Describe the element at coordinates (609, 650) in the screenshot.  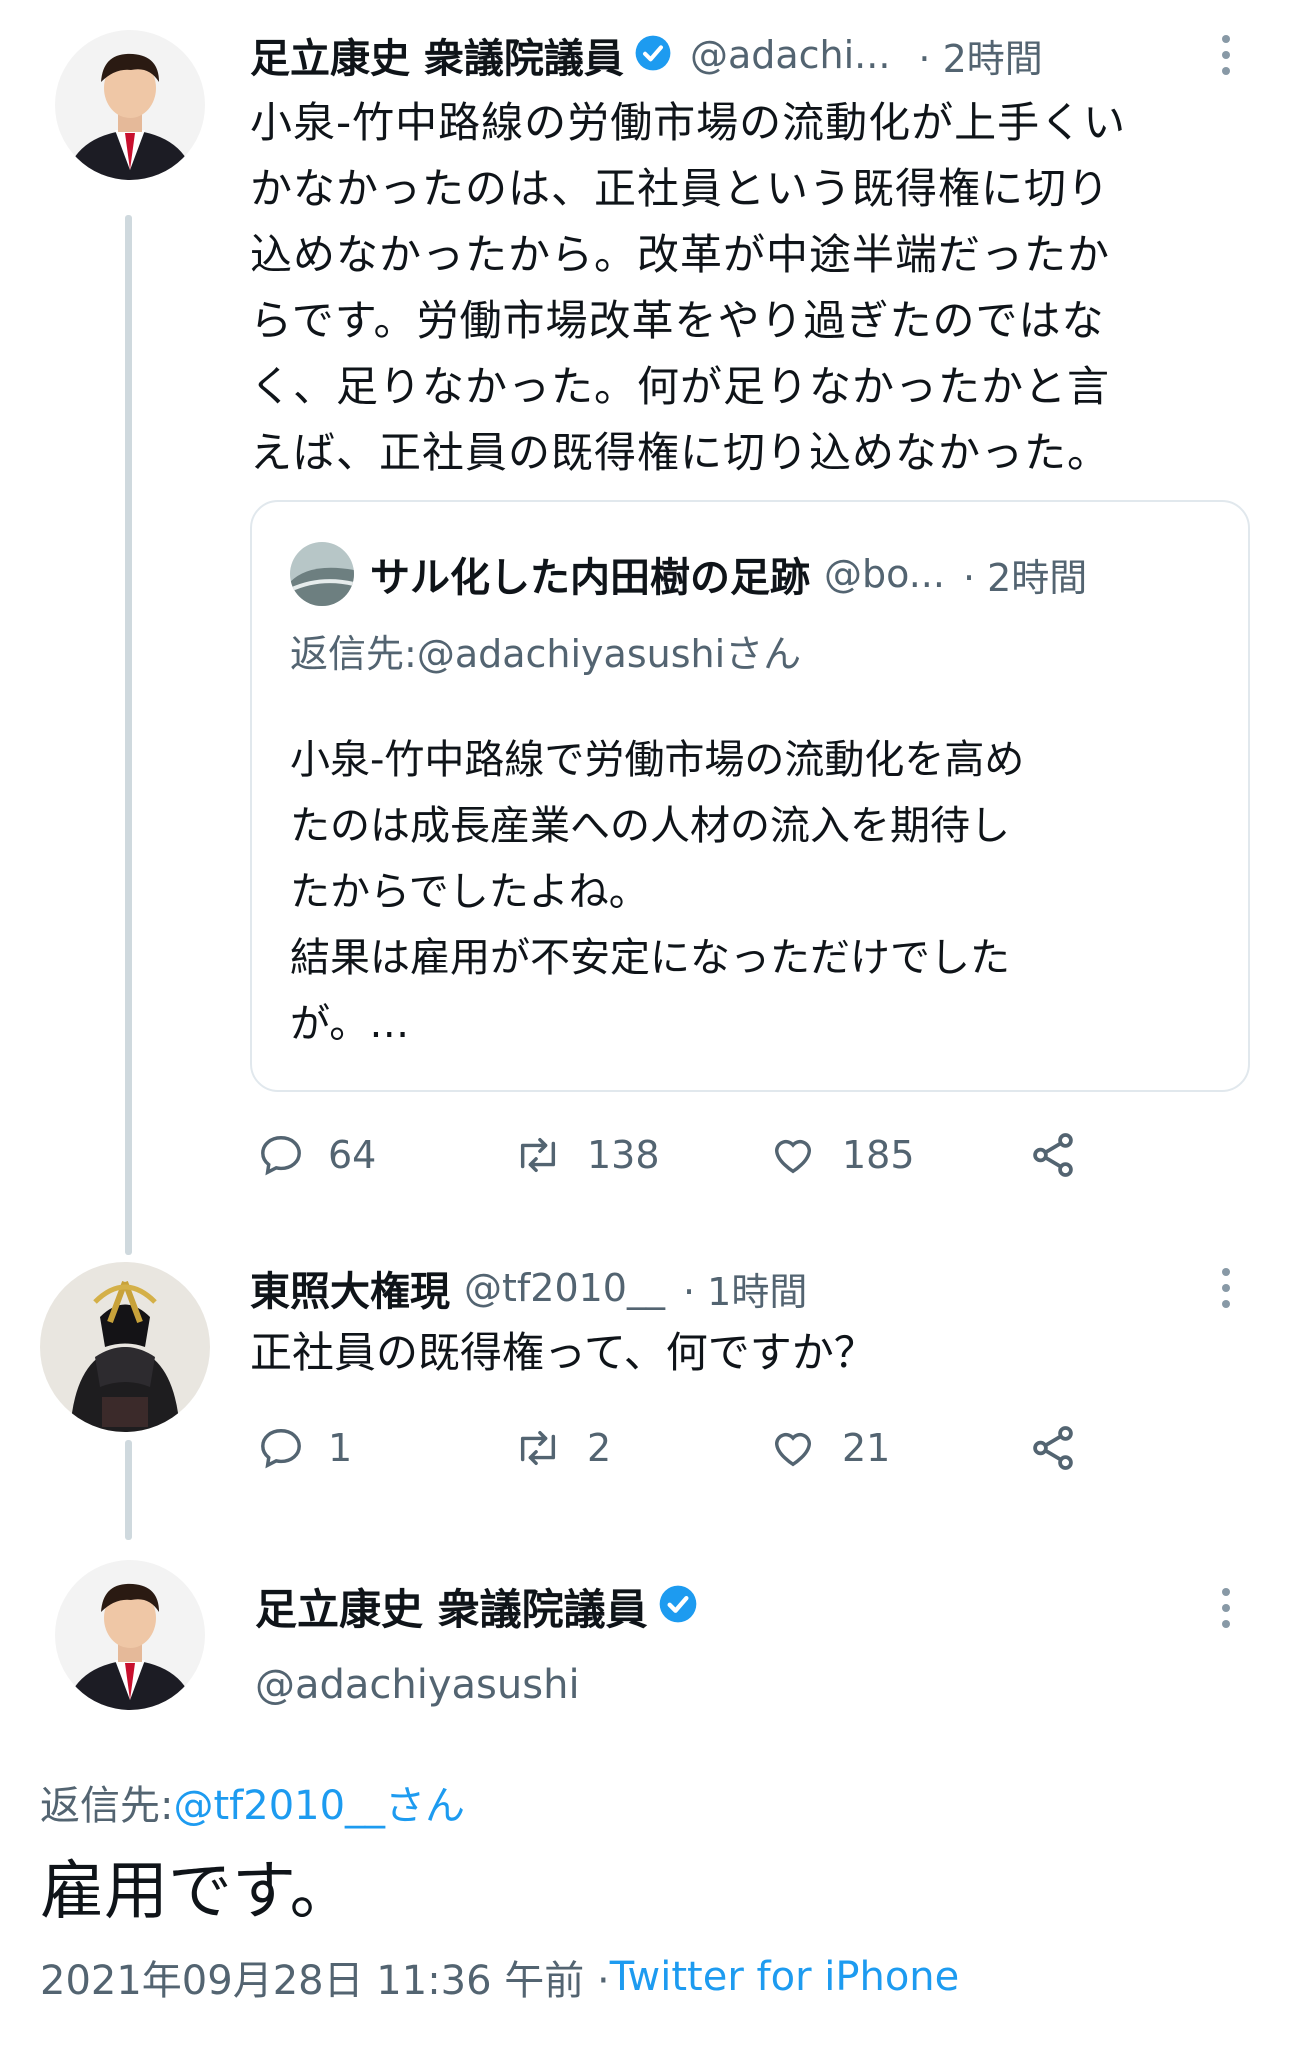
I see `quote-reply-to-user: @adachiyasushiさん` at that location.